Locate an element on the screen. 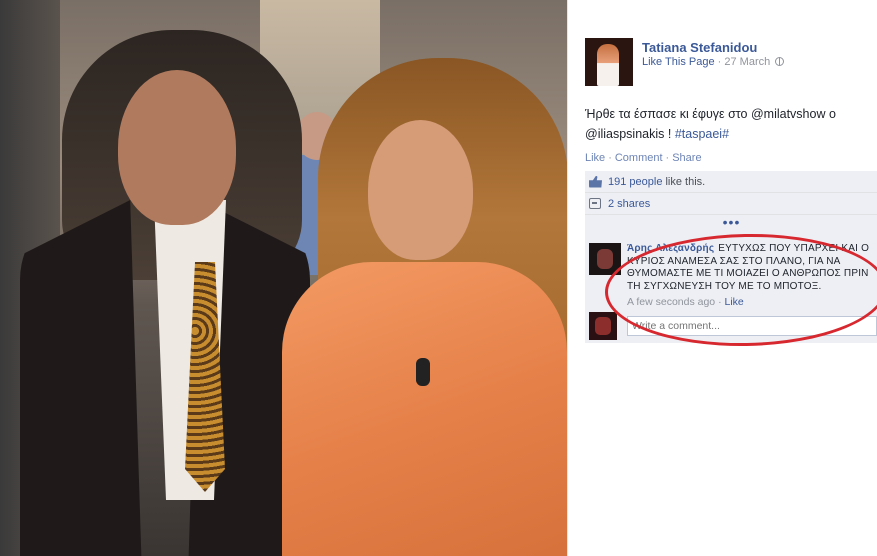 This screenshot has width=877, height=556. like-page-link: Like This Page is located at coordinates (678, 62).